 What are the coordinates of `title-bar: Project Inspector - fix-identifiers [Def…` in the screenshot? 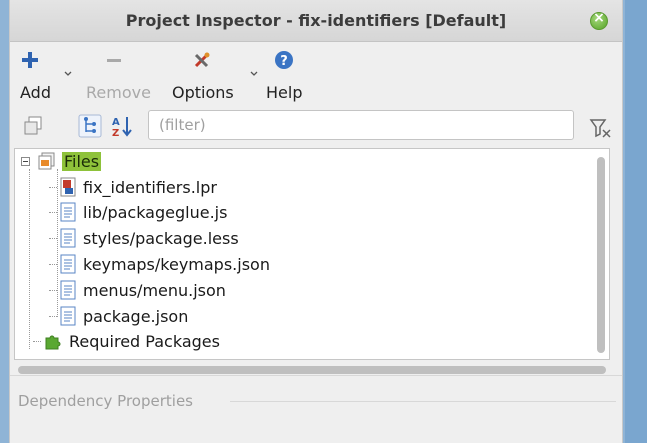 It's located at (316, 21).